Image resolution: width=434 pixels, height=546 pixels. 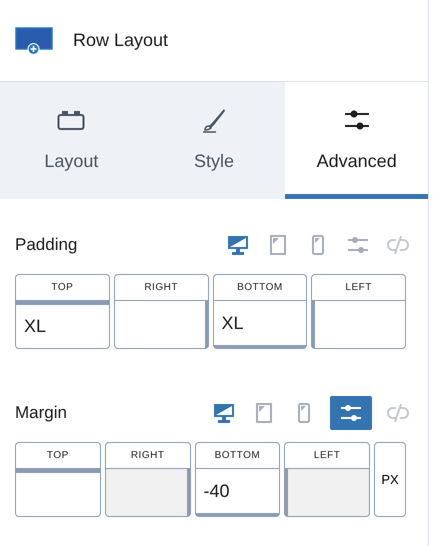 I want to click on section-title: Padding, so click(x=46, y=245).